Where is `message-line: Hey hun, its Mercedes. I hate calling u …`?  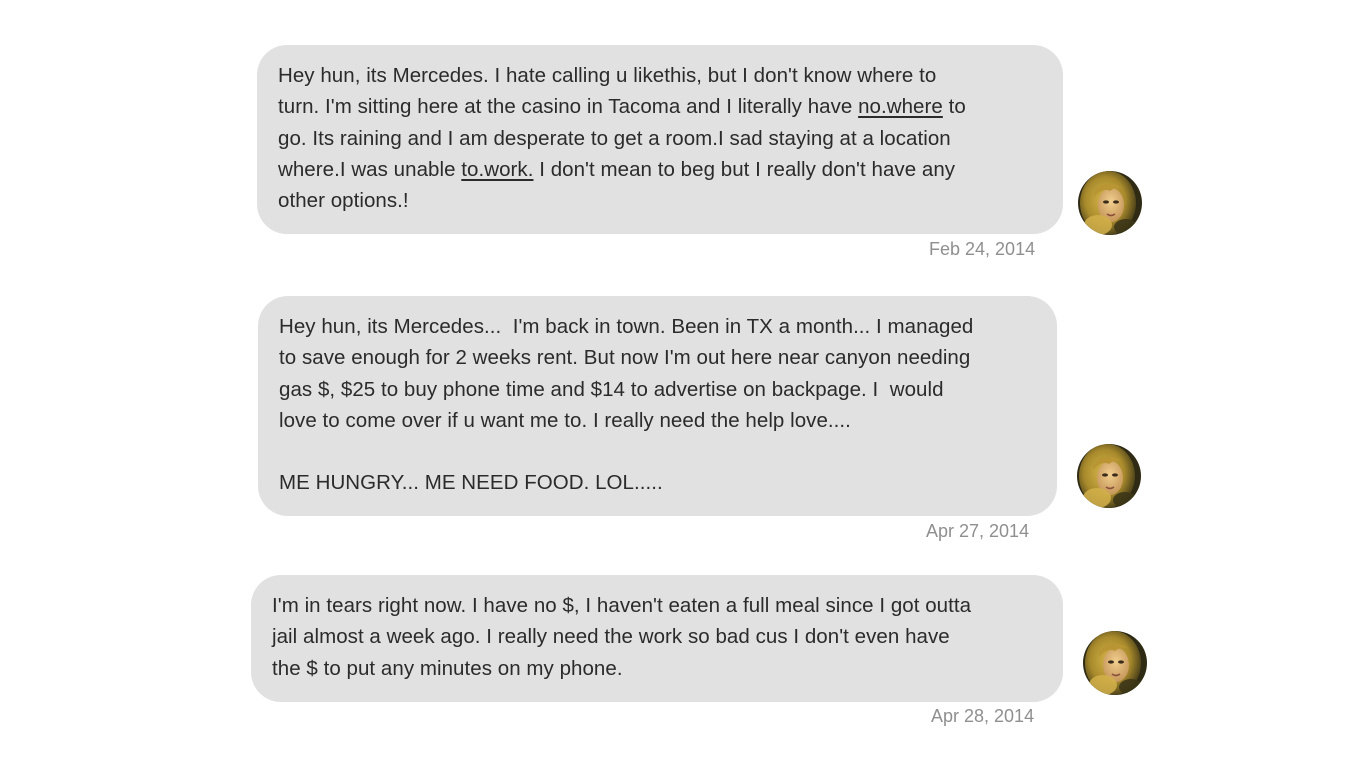 message-line: Hey hun, its Mercedes. I hate calling u … is located at coordinates (660, 75).